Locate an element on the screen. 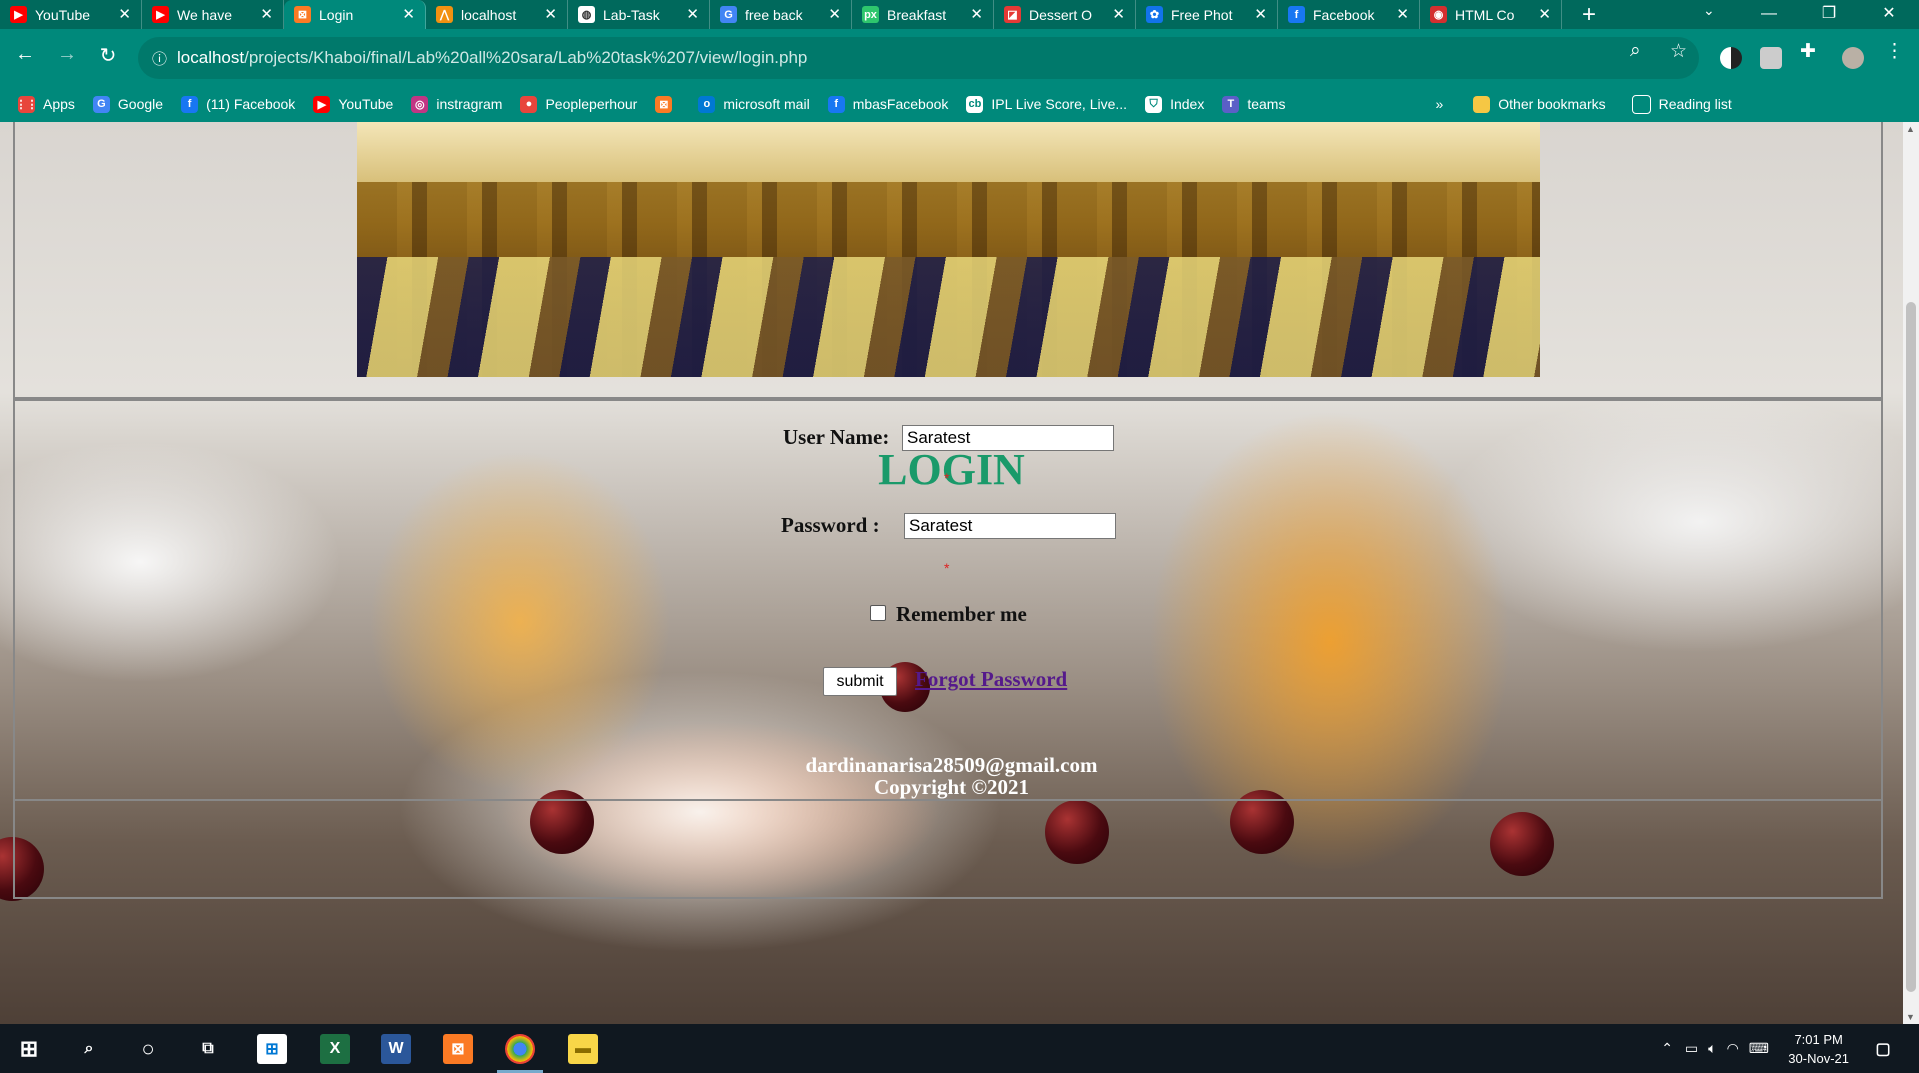 The width and height of the screenshot is (1919, 1073). browser-tab: ⋀ localhost ✕ is located at coordinates (497, 14).